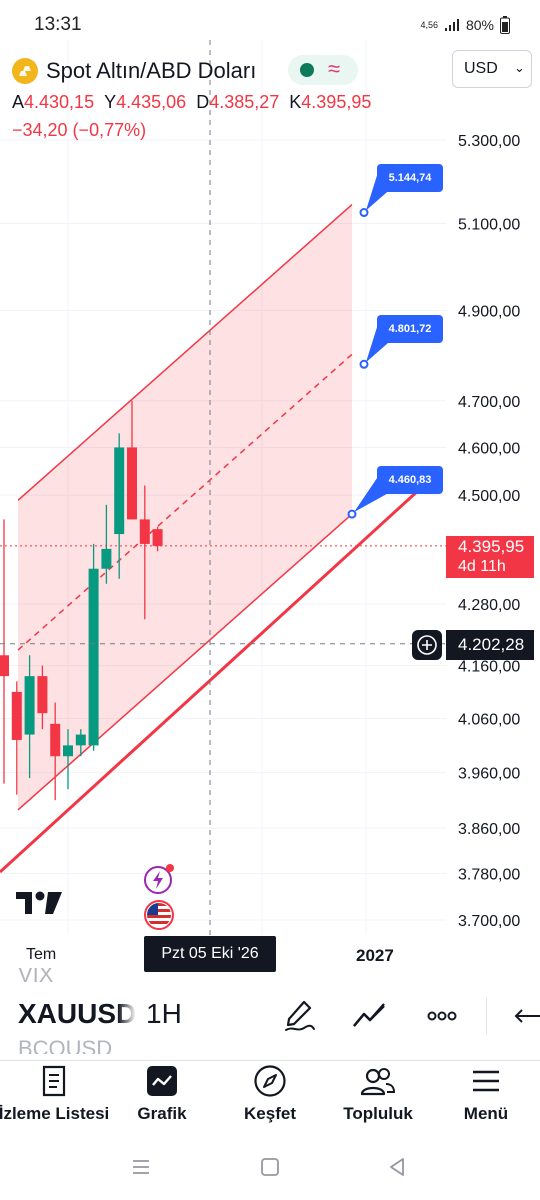 The height and width of the screenshot is (1200, 540). What do you see at coordinates (489, 448) in the screenshot?
I see `price-tick-label: 4.600,00` at bounding box center [489, 448].